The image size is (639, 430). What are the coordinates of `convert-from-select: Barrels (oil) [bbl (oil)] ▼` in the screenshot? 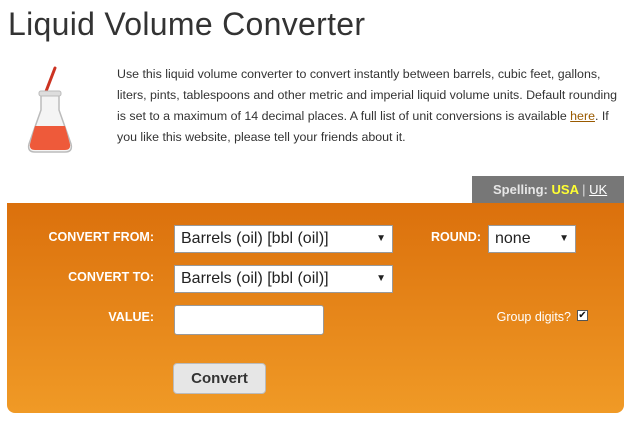 It's located at (283, 239).